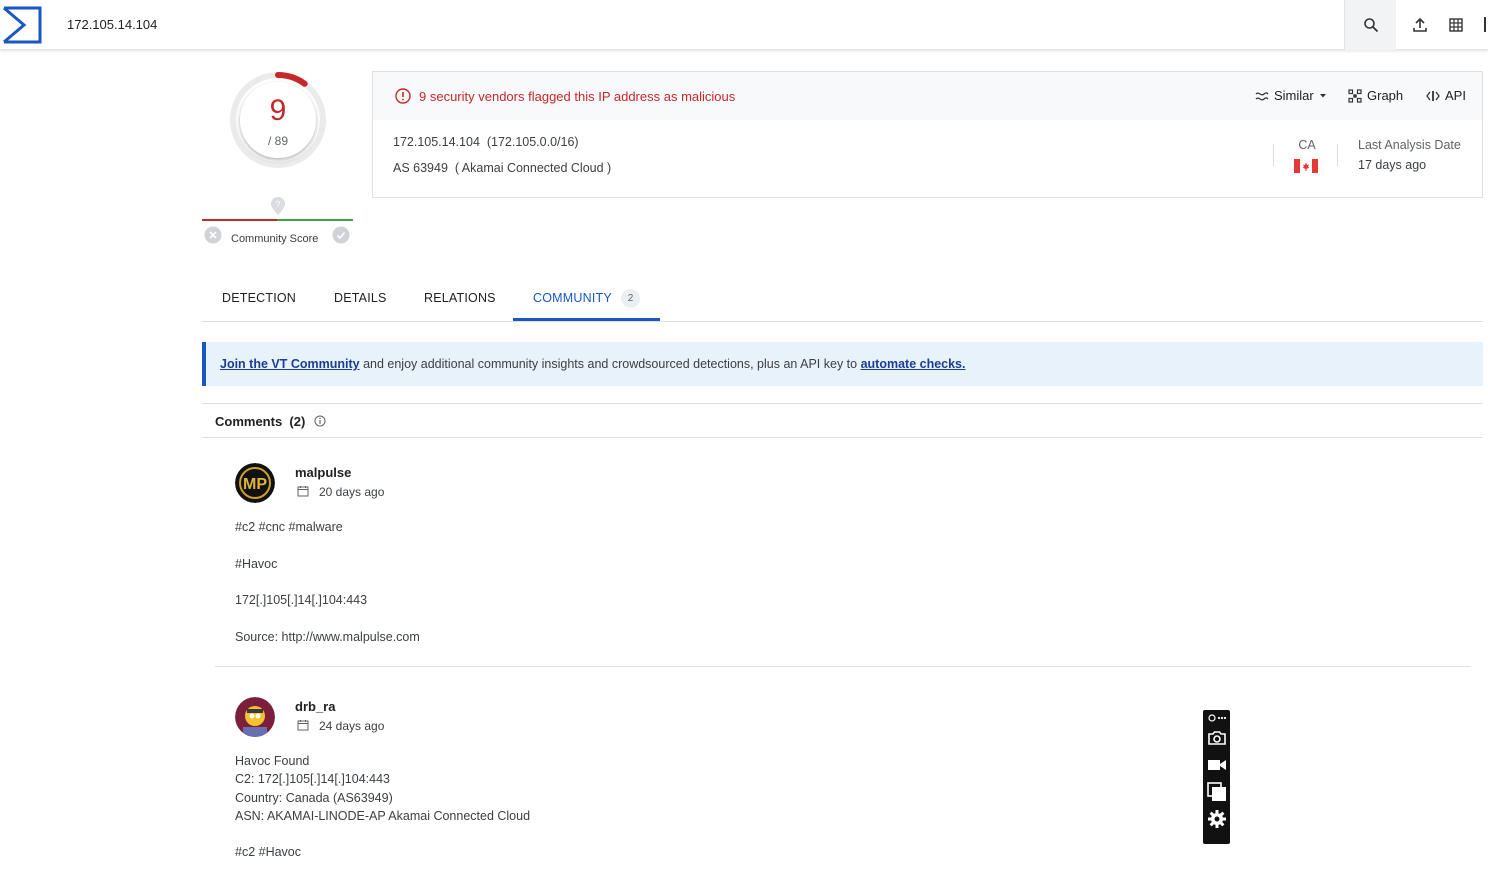  Describe the element at coordinates (1385, 95) in the screenshot. I see `graph-label: Graph` at that location.